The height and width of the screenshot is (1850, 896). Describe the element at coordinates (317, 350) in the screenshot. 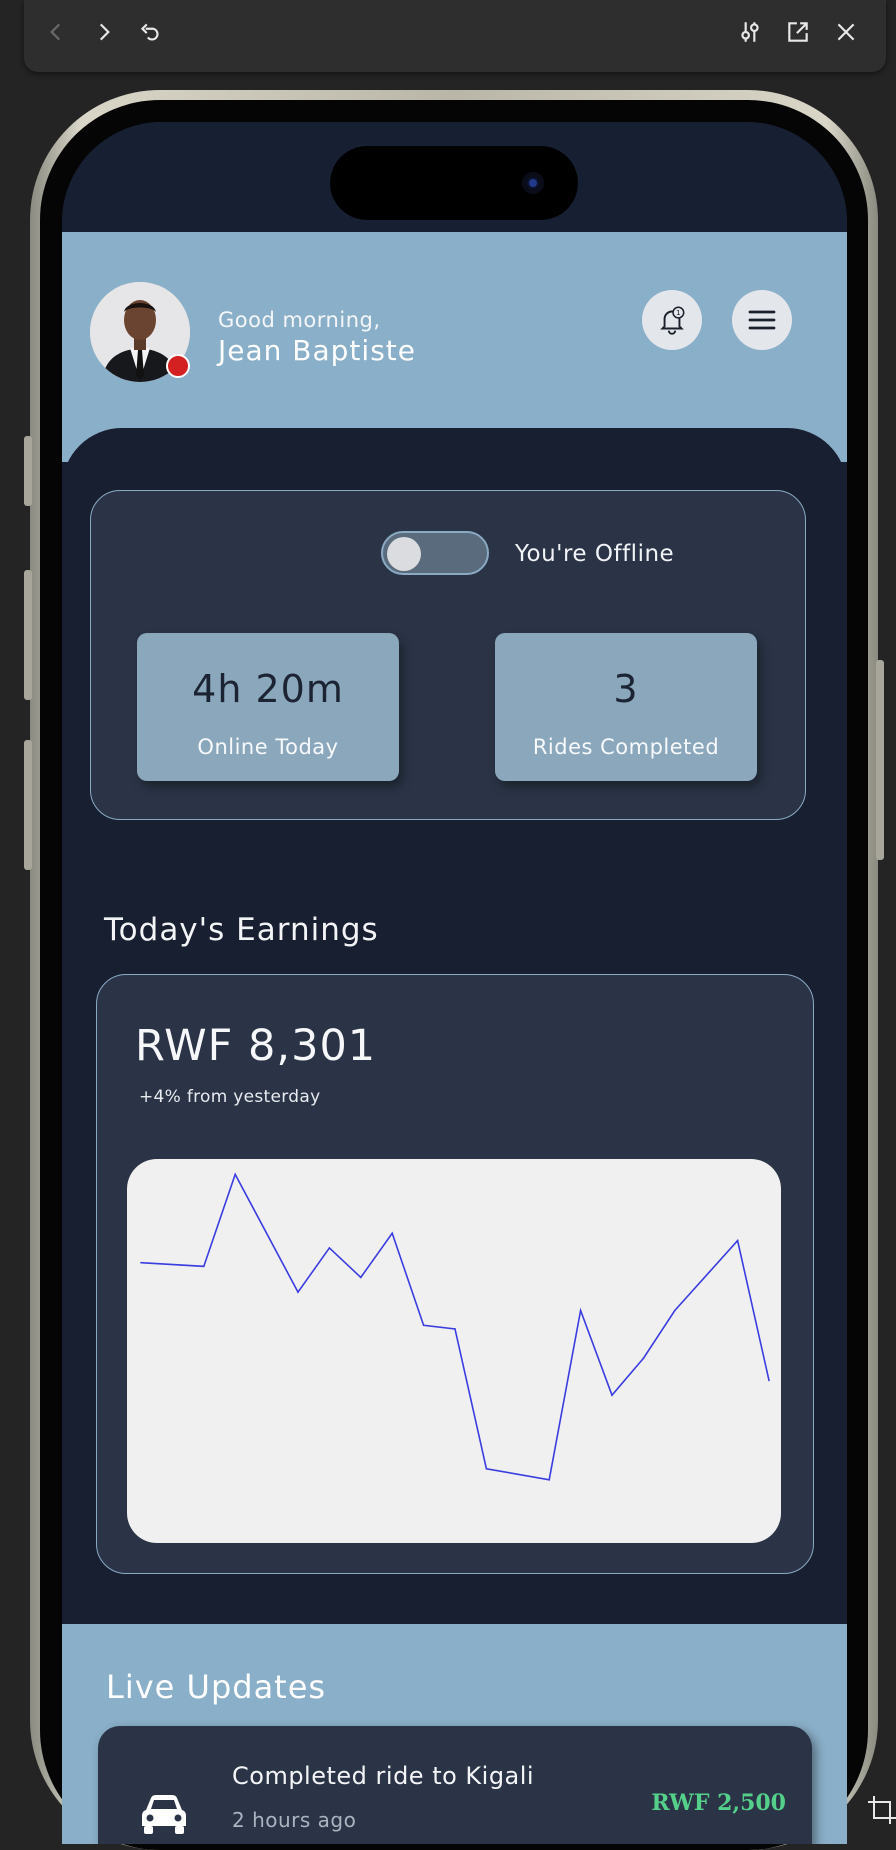

I see `driver-name: Jean Baptiste` at that location.